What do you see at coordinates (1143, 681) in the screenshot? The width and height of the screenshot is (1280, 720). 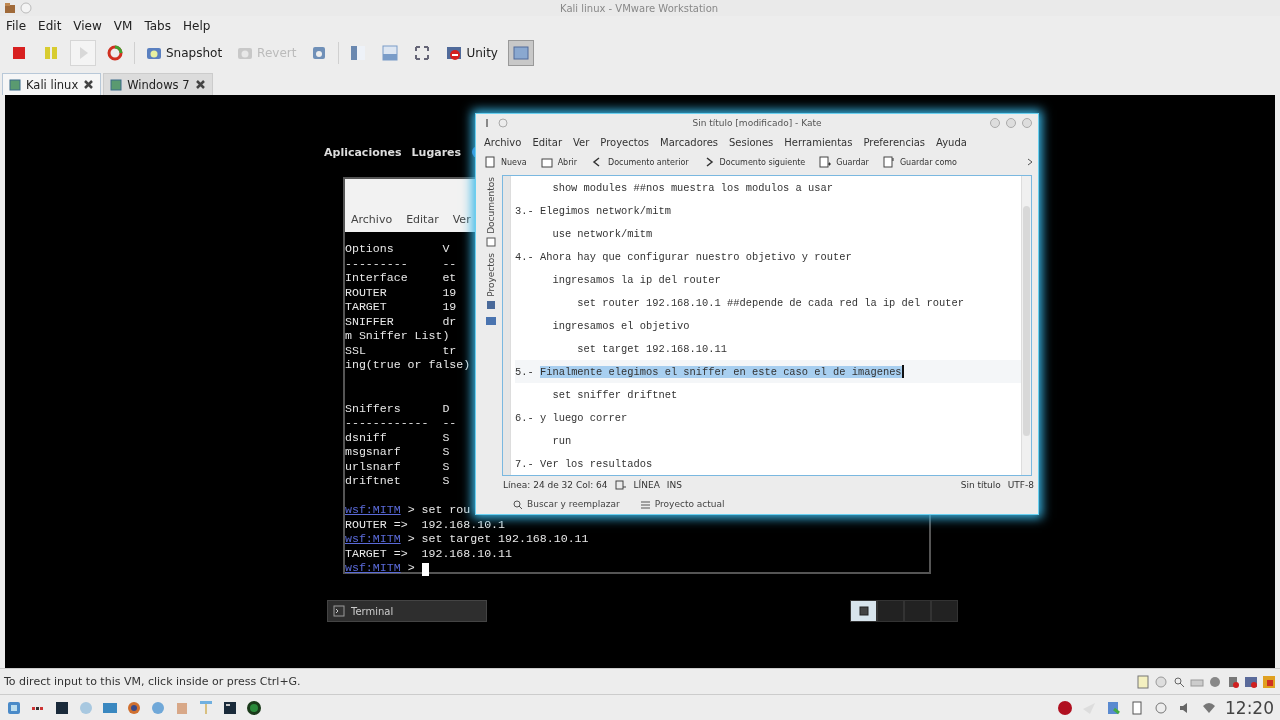 I see `notepad-icon` at bounding box center [1143, 681].